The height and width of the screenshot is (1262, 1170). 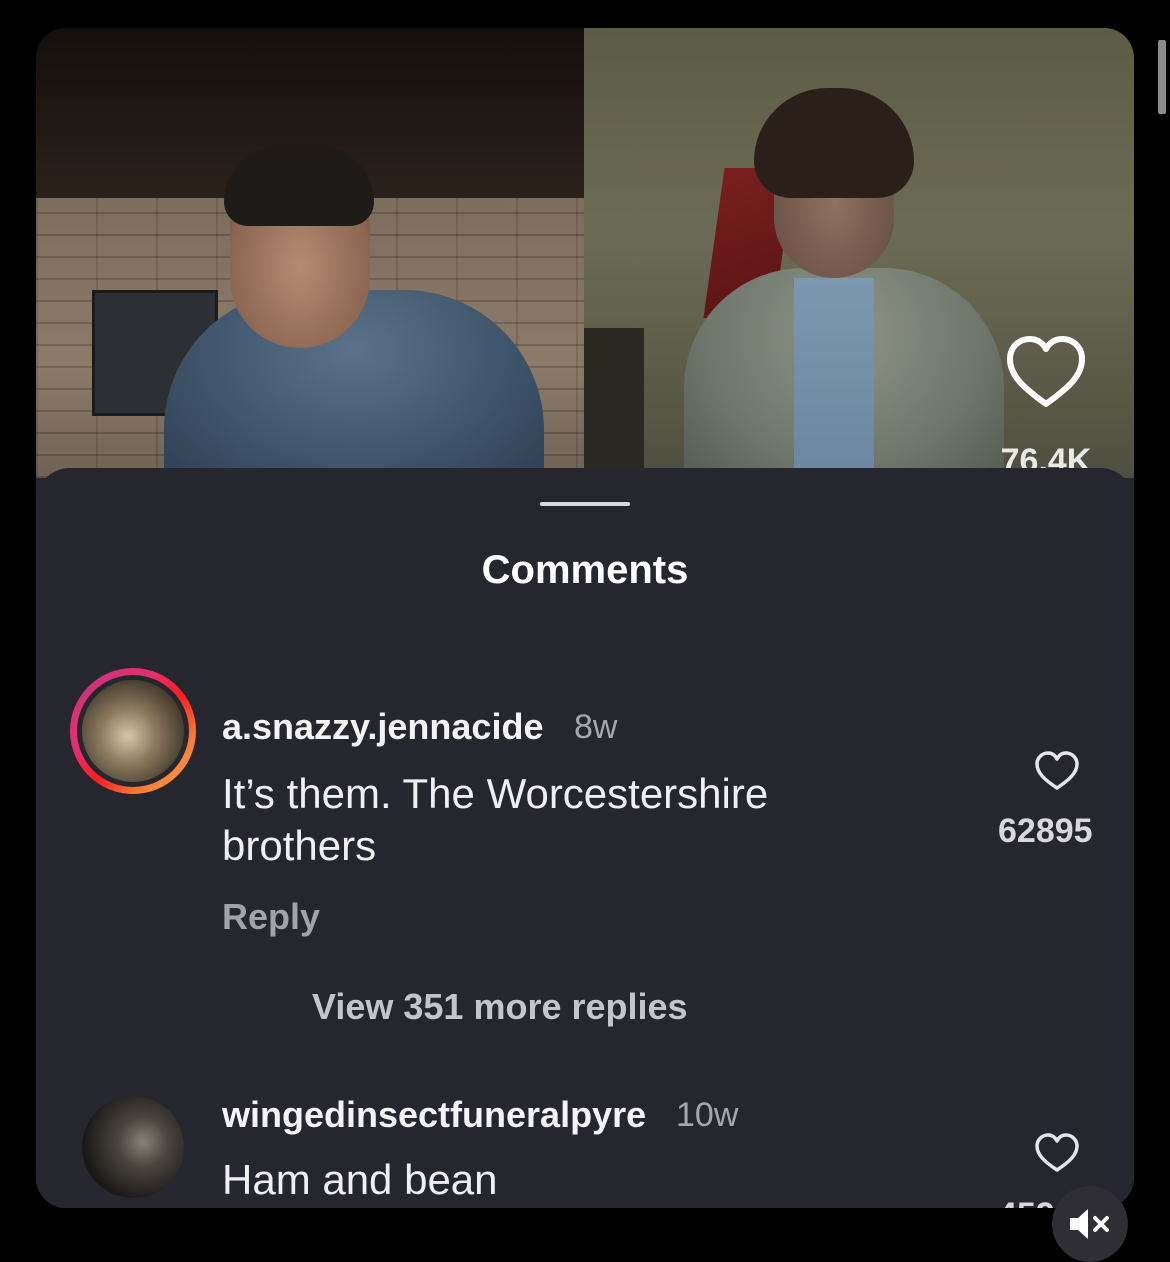 What do you see at coordinates (585, 504) in the screenshot?
I see `drag-handle` at bounding box center [585, 504].